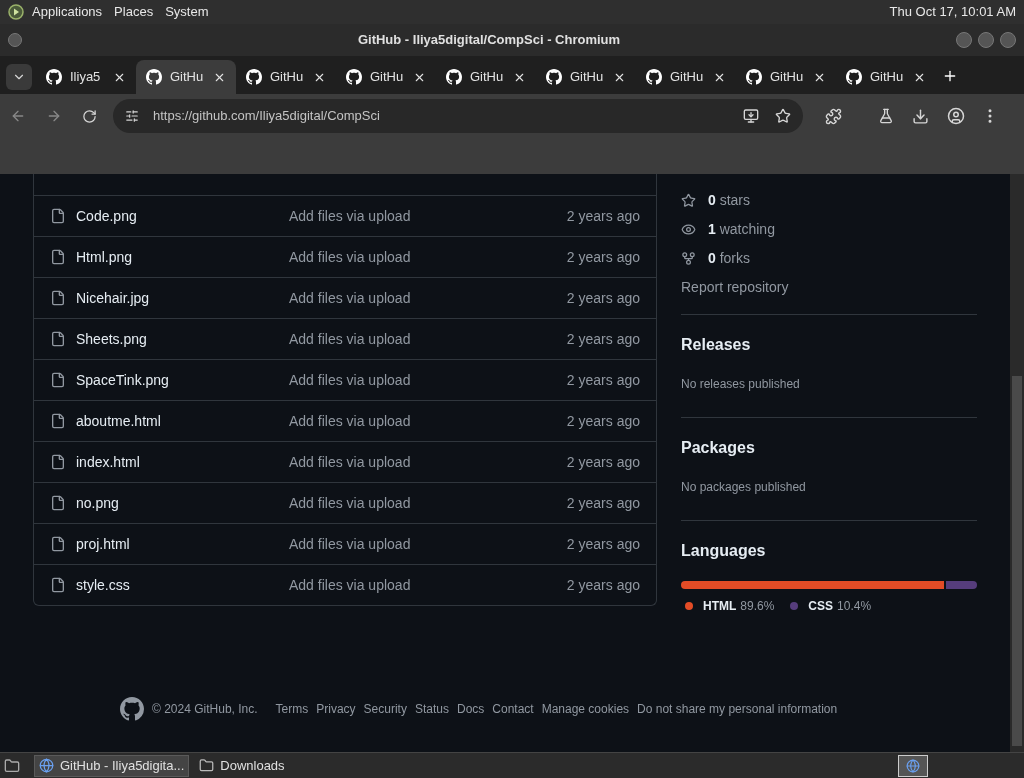 Image resolution: width=1024 pixels, height=778 pixels. What do you see at coordinates (729, 258) in the screenshot?
I see `stat-link: 0 forks` at bounding box center [729, 258].